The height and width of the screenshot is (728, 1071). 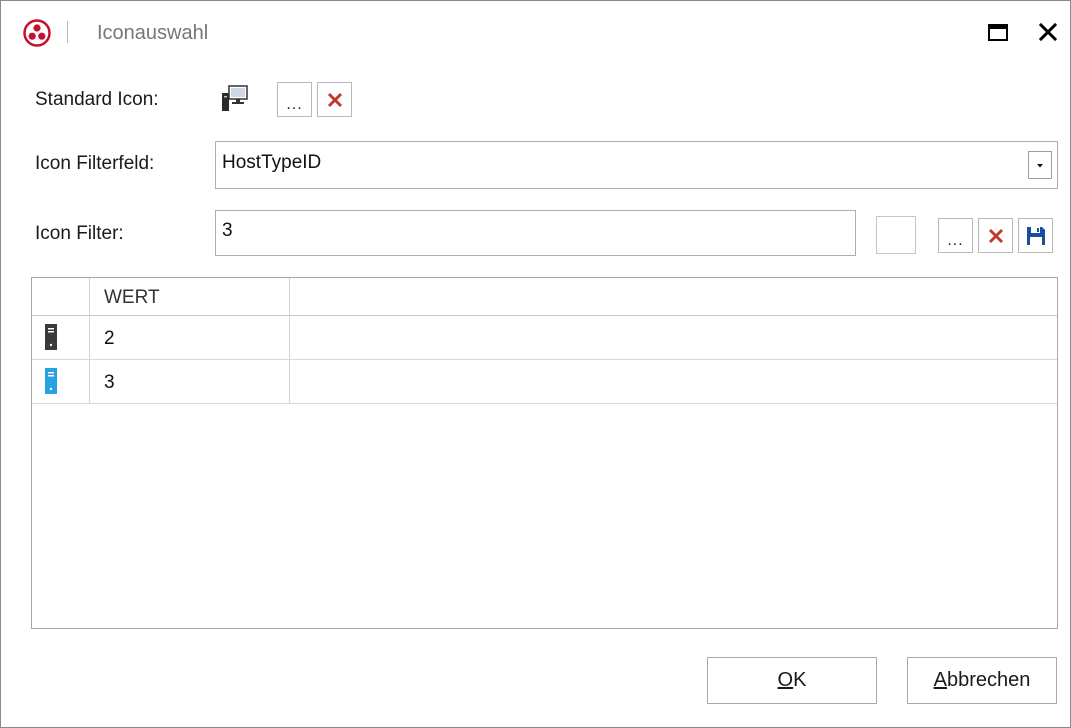 I want to click on standard-icon-preview, so click(x=235, y=99).